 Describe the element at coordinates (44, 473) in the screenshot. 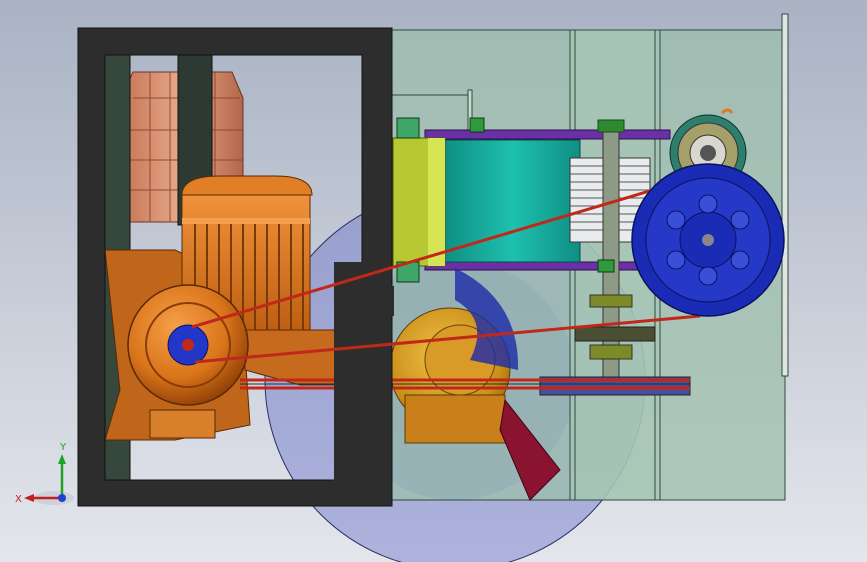

I see `axis-triad: Y X` at that location.